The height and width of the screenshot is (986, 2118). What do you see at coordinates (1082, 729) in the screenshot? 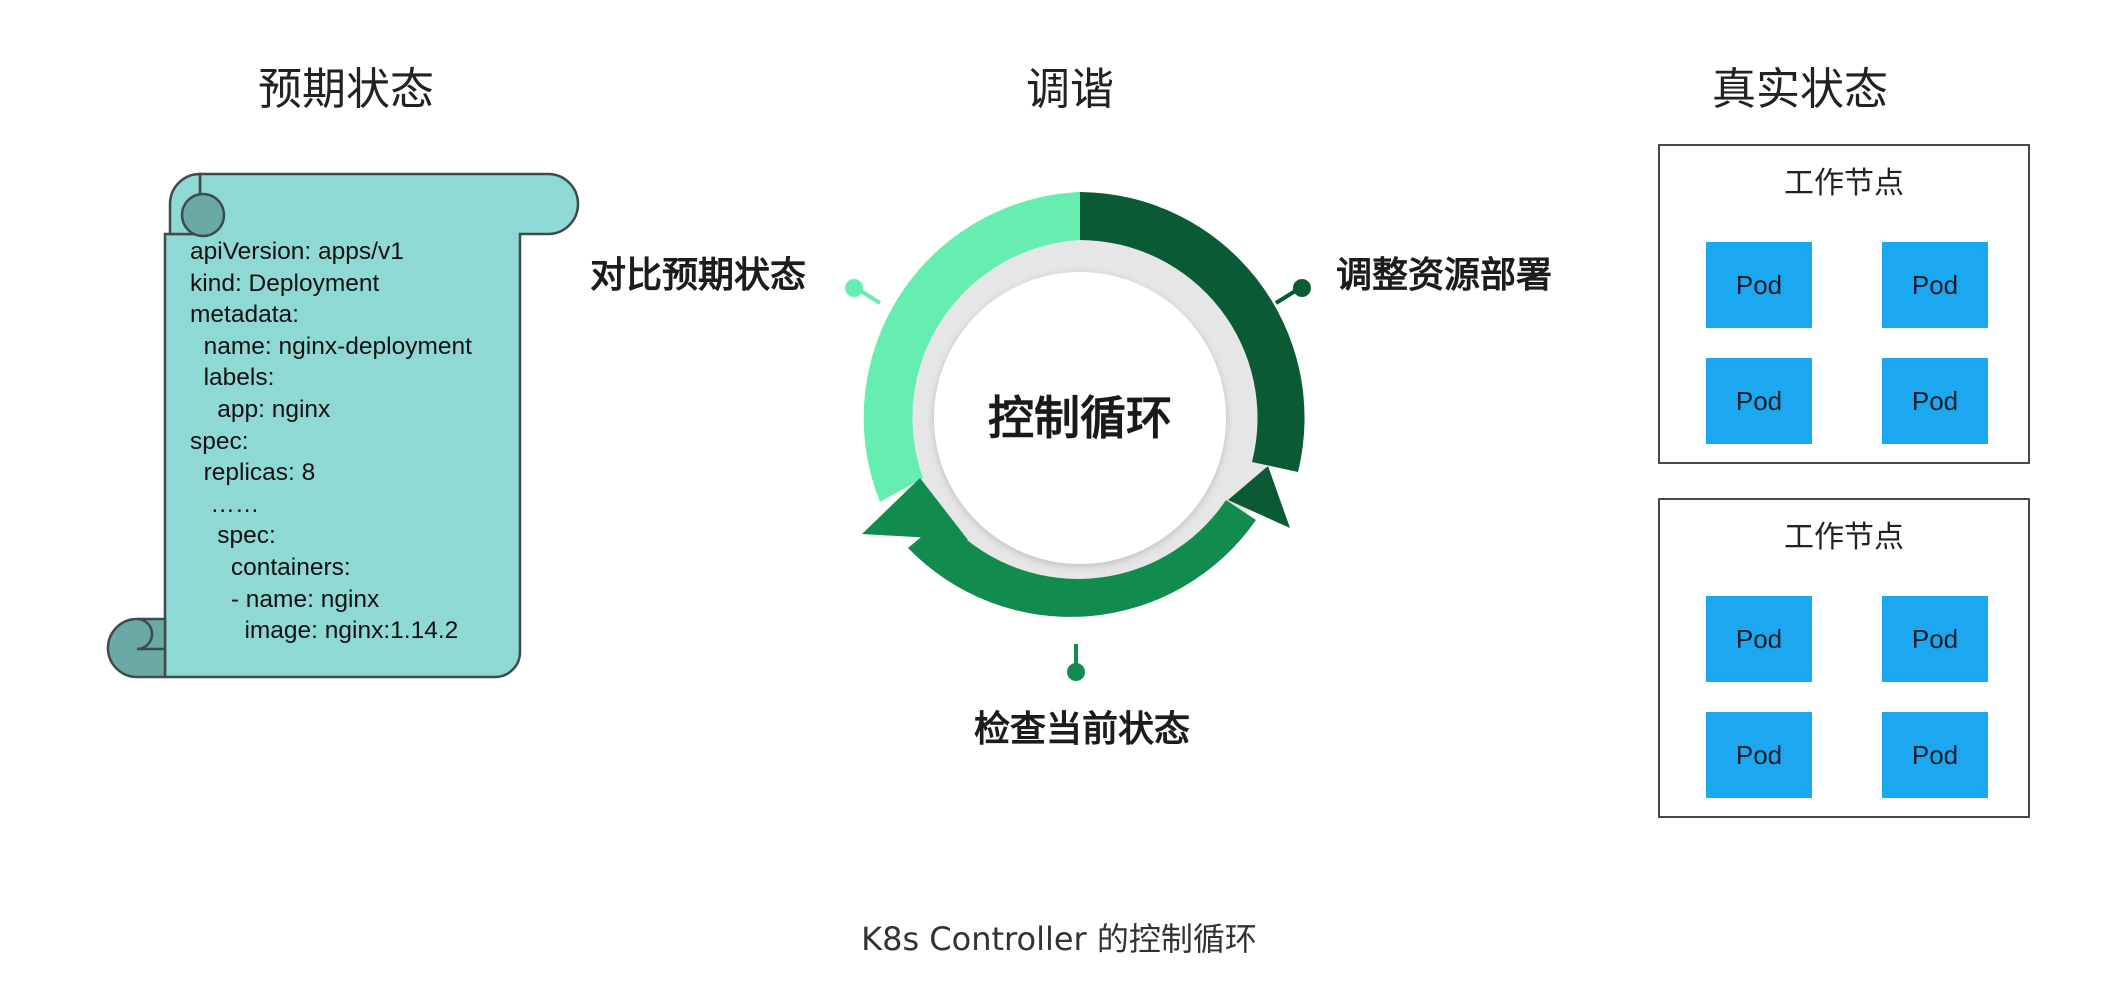
I see `check-label: 检查当前状态` at bounding box center [1082, 729].